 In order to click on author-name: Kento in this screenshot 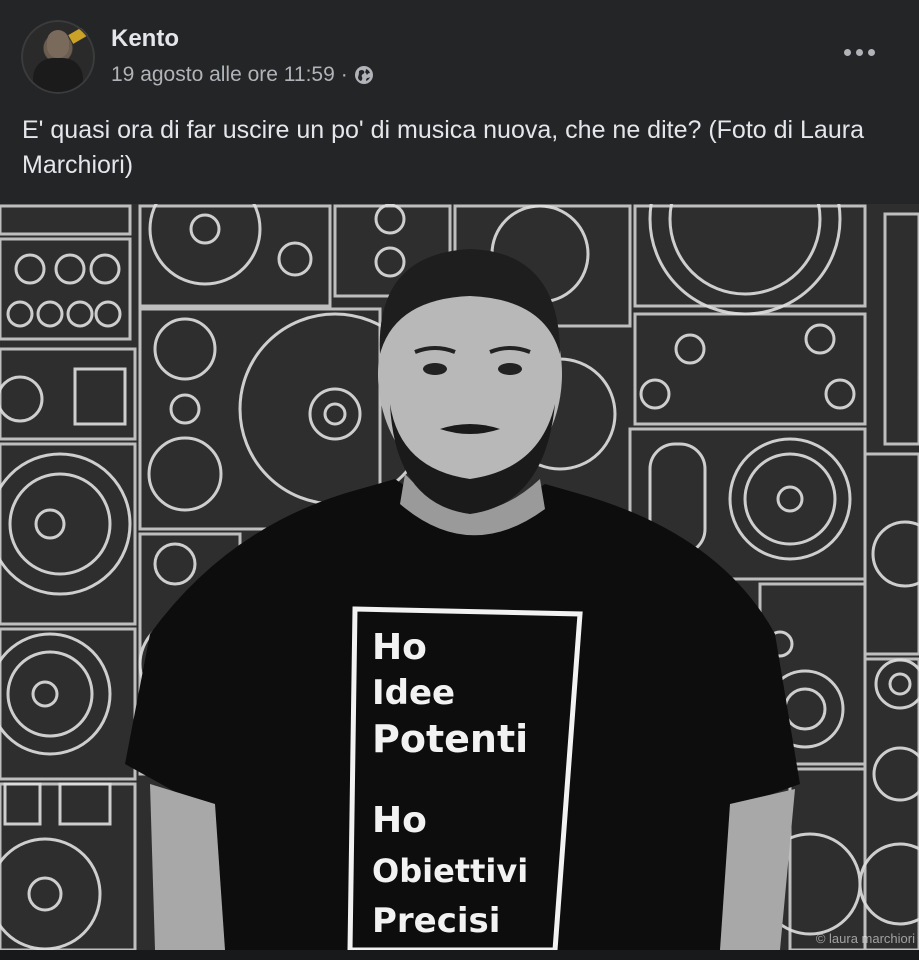, I will do `click(145, 39)`.